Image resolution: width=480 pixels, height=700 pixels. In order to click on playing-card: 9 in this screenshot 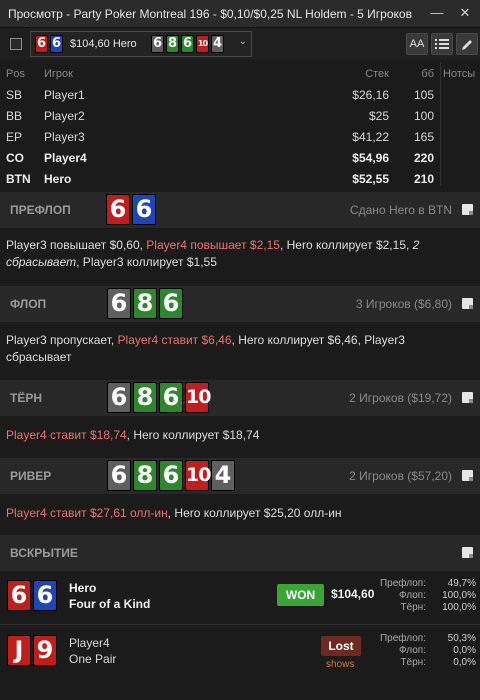, I will do `click(45, 650)`.